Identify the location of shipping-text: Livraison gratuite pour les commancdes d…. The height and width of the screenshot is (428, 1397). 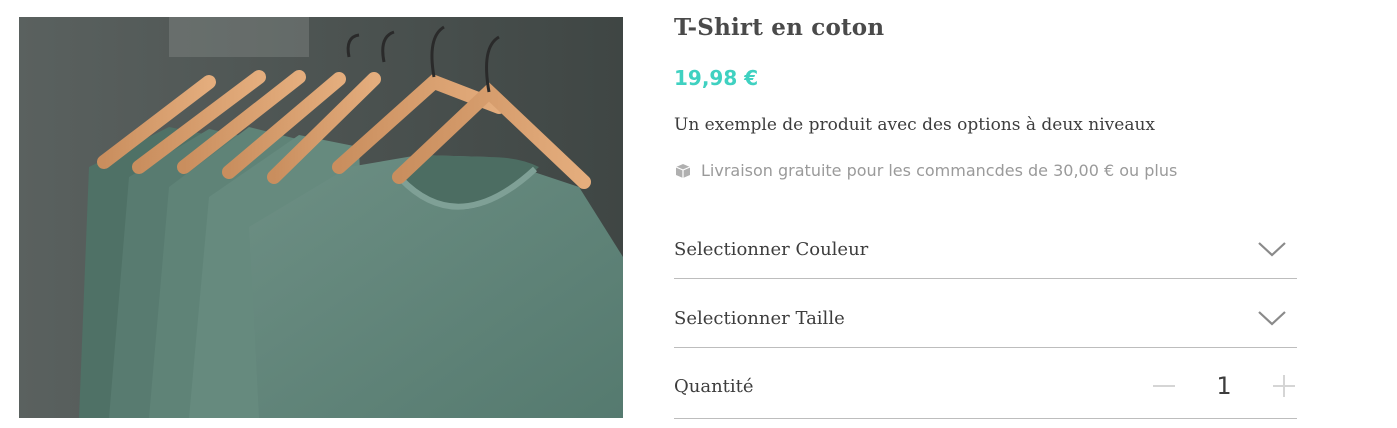
(939, 170).